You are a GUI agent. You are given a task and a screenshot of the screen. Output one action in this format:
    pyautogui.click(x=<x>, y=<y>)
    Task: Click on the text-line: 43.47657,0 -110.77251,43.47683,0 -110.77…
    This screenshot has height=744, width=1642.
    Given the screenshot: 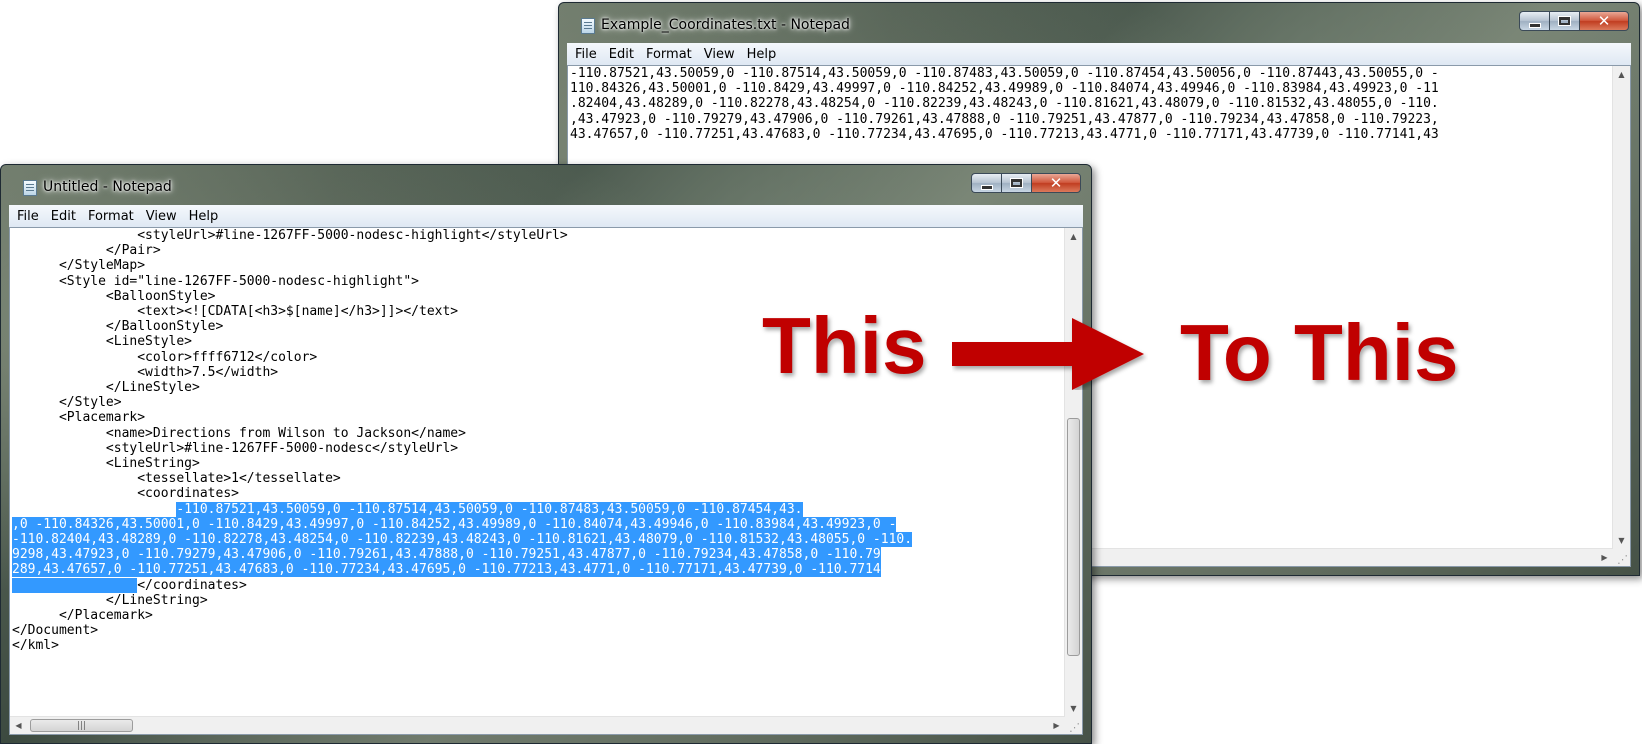 What is the action you would take?
    pyautogui.click(x=1004, y=134)
    